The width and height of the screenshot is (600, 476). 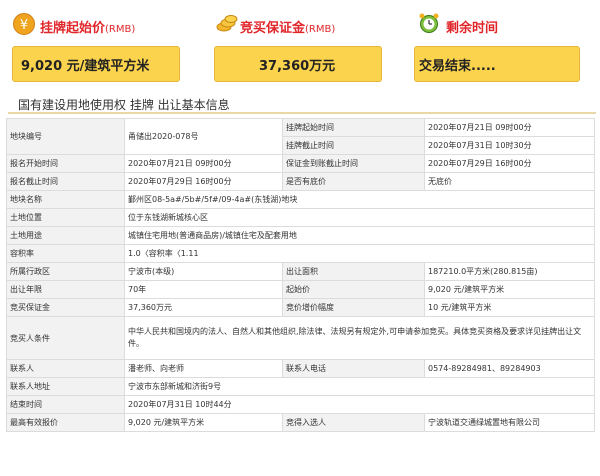 What do you see at coordinates (472, 28) in the screenshot?
I see `remaining-title: 剩余时间` at bounding box center [472, 28].